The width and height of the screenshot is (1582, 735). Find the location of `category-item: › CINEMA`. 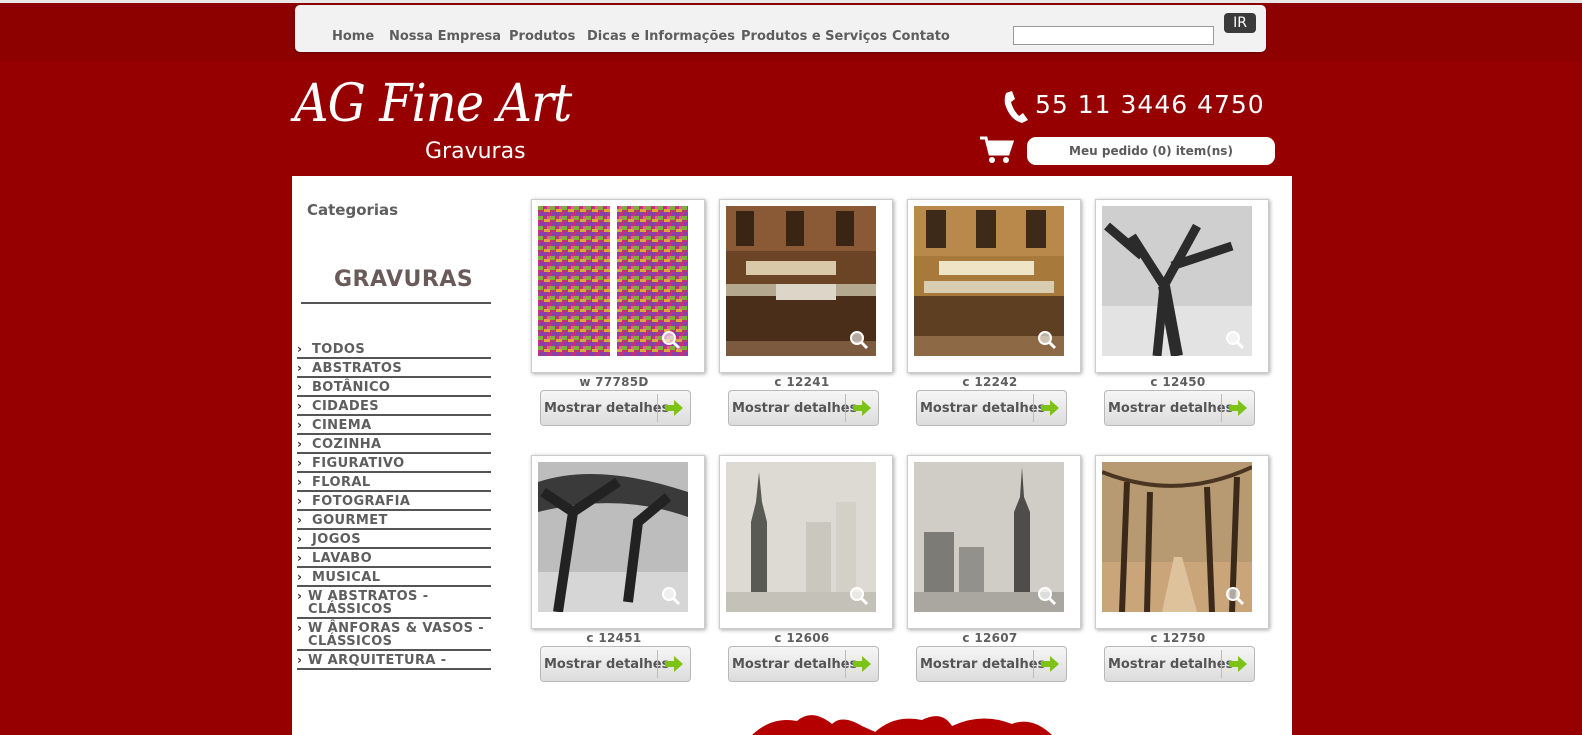

category-item: › CINEMA is located at coordinates (394, 425).